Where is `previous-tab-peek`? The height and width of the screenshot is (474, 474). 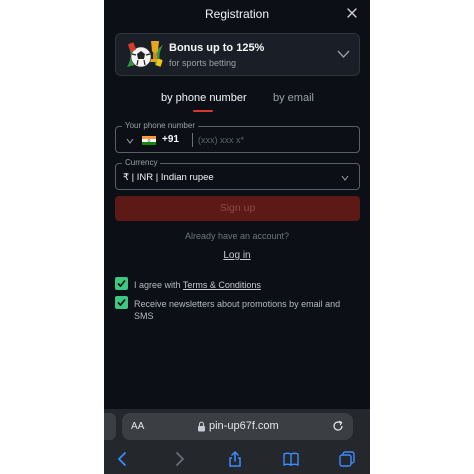
previous-tab-peek is located at coordinates (110, 426).